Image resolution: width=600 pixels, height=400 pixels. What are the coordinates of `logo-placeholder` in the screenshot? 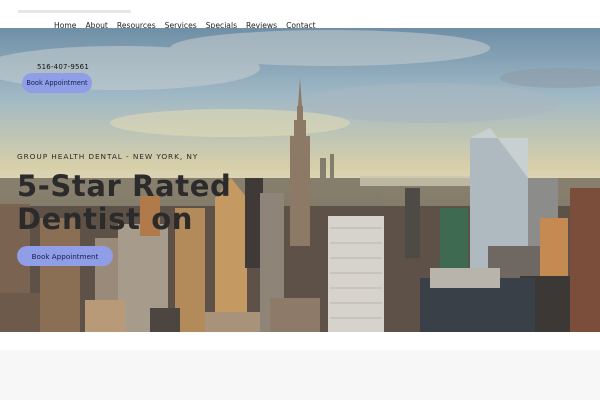 It's located at (74, 11).